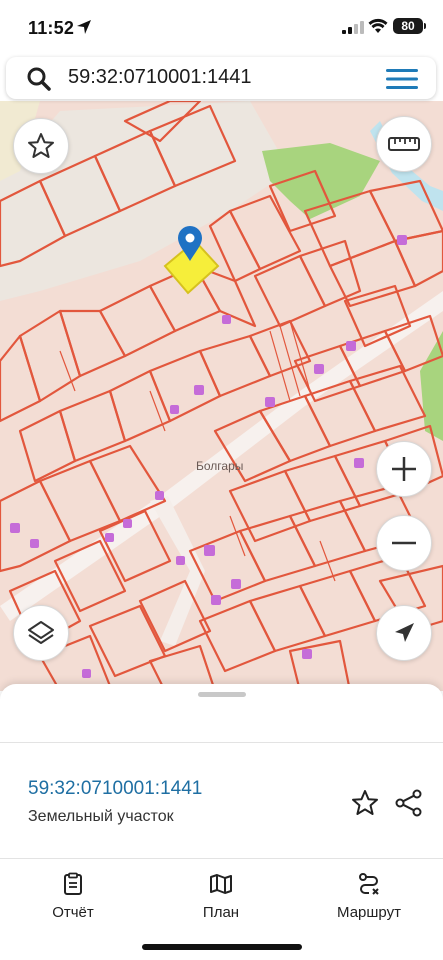 The height and width of the screenshot is (960, 443). I want to click on report-icon, so click(73, 883).